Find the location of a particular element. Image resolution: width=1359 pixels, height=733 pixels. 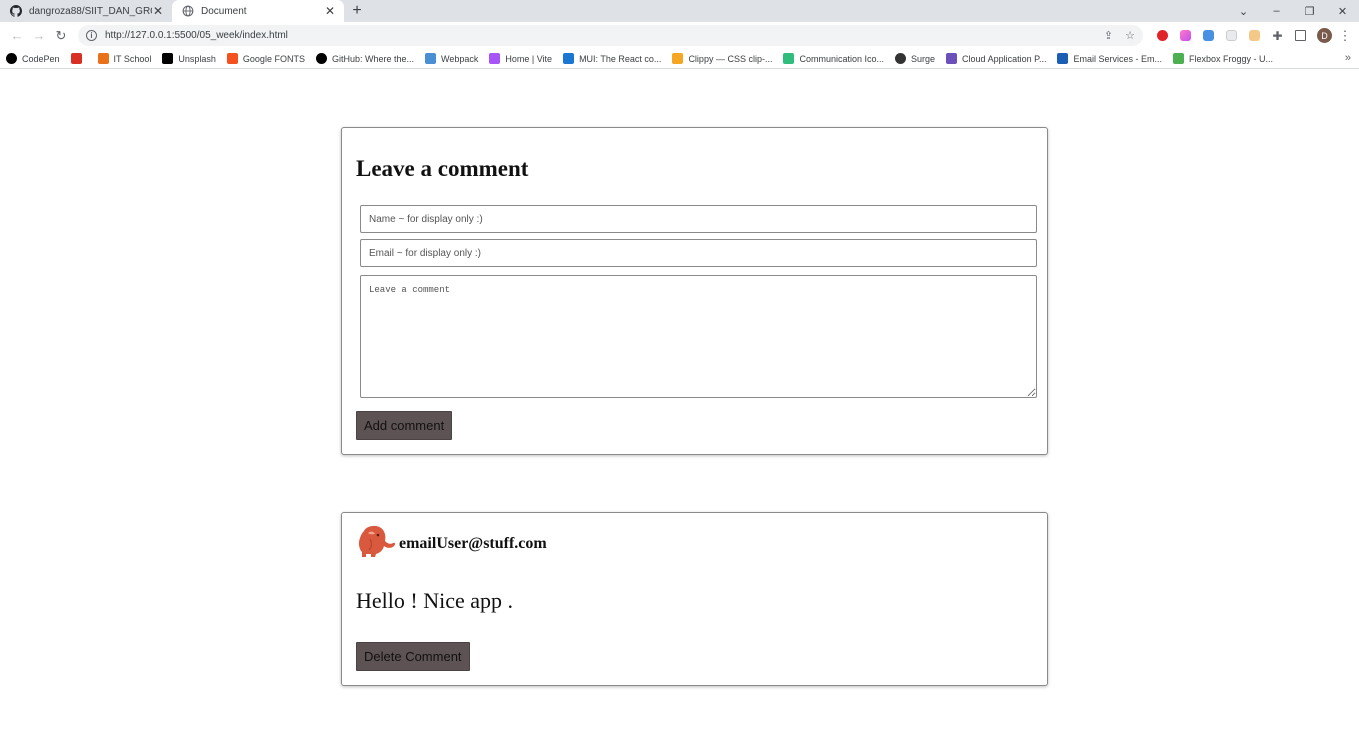

capture-extension-icon is located at coordinates (1254, 36).